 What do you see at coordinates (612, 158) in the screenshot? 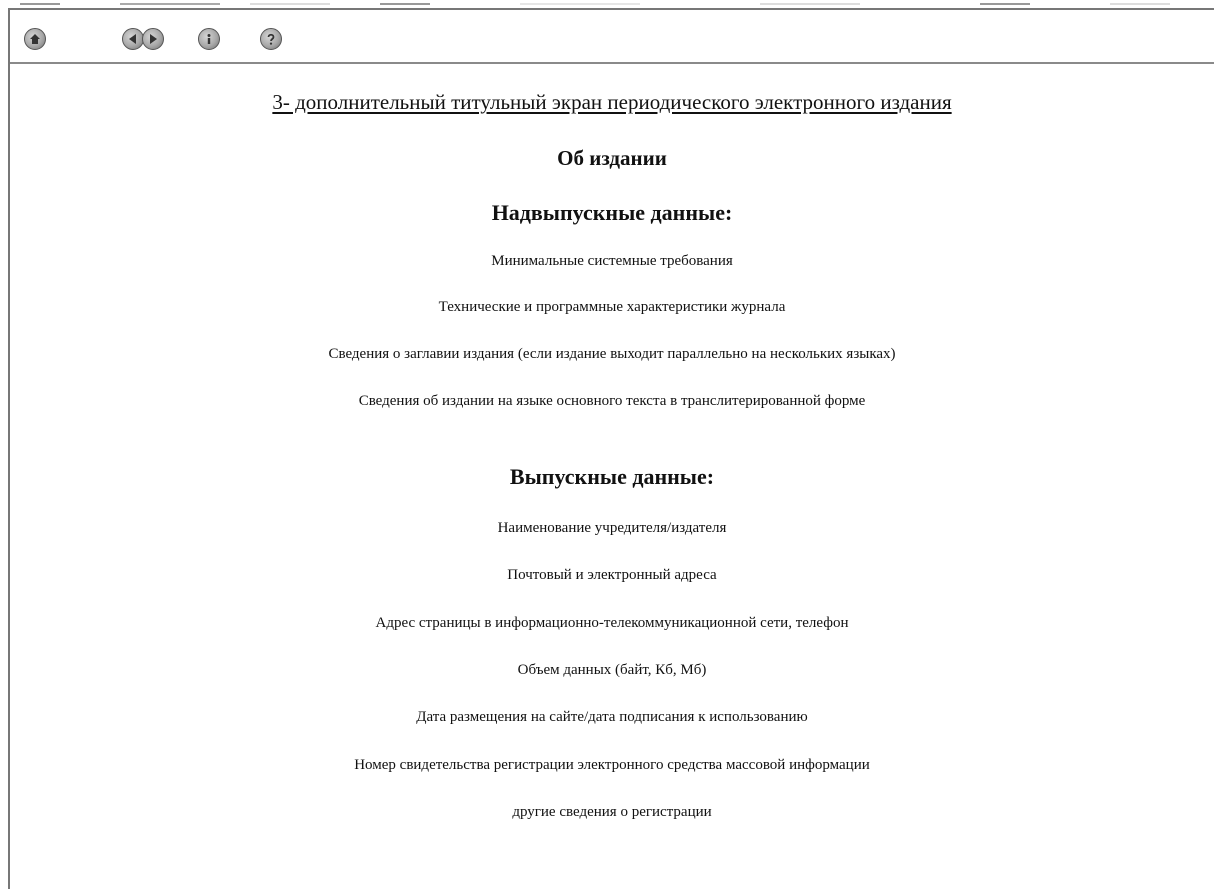
I see `about-heading: Об издании` at bounding box center [612, 158].